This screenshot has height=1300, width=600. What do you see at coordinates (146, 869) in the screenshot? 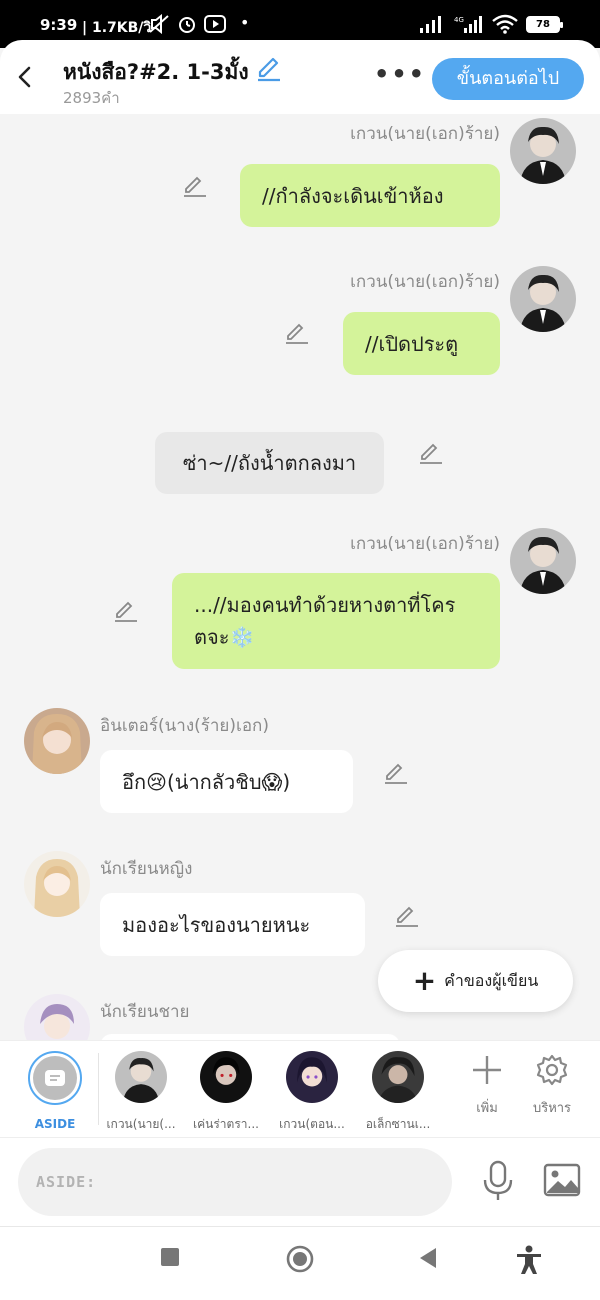
I see `speaker-name: นักเรียนหญิง` at bounding box center [146, 869].